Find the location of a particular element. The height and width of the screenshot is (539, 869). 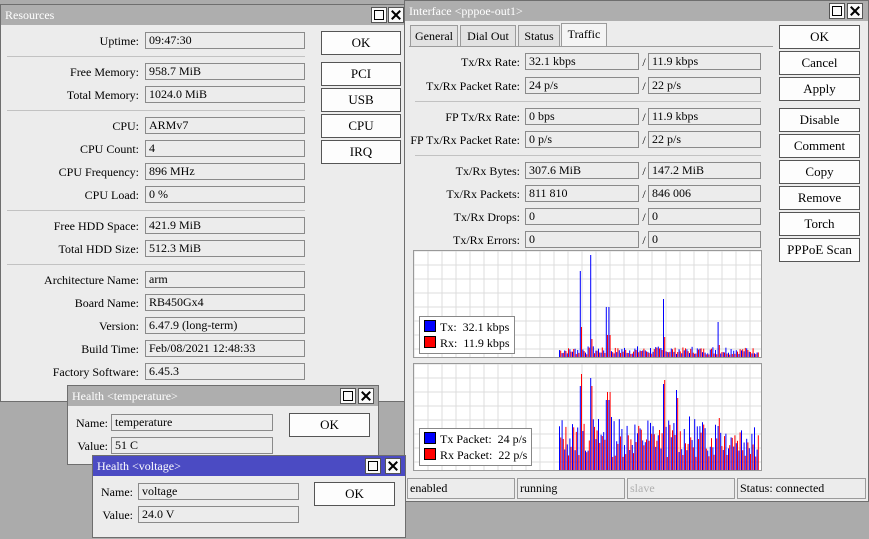

total-memory-label: Total Memory: is located at coordinates (102, 95).